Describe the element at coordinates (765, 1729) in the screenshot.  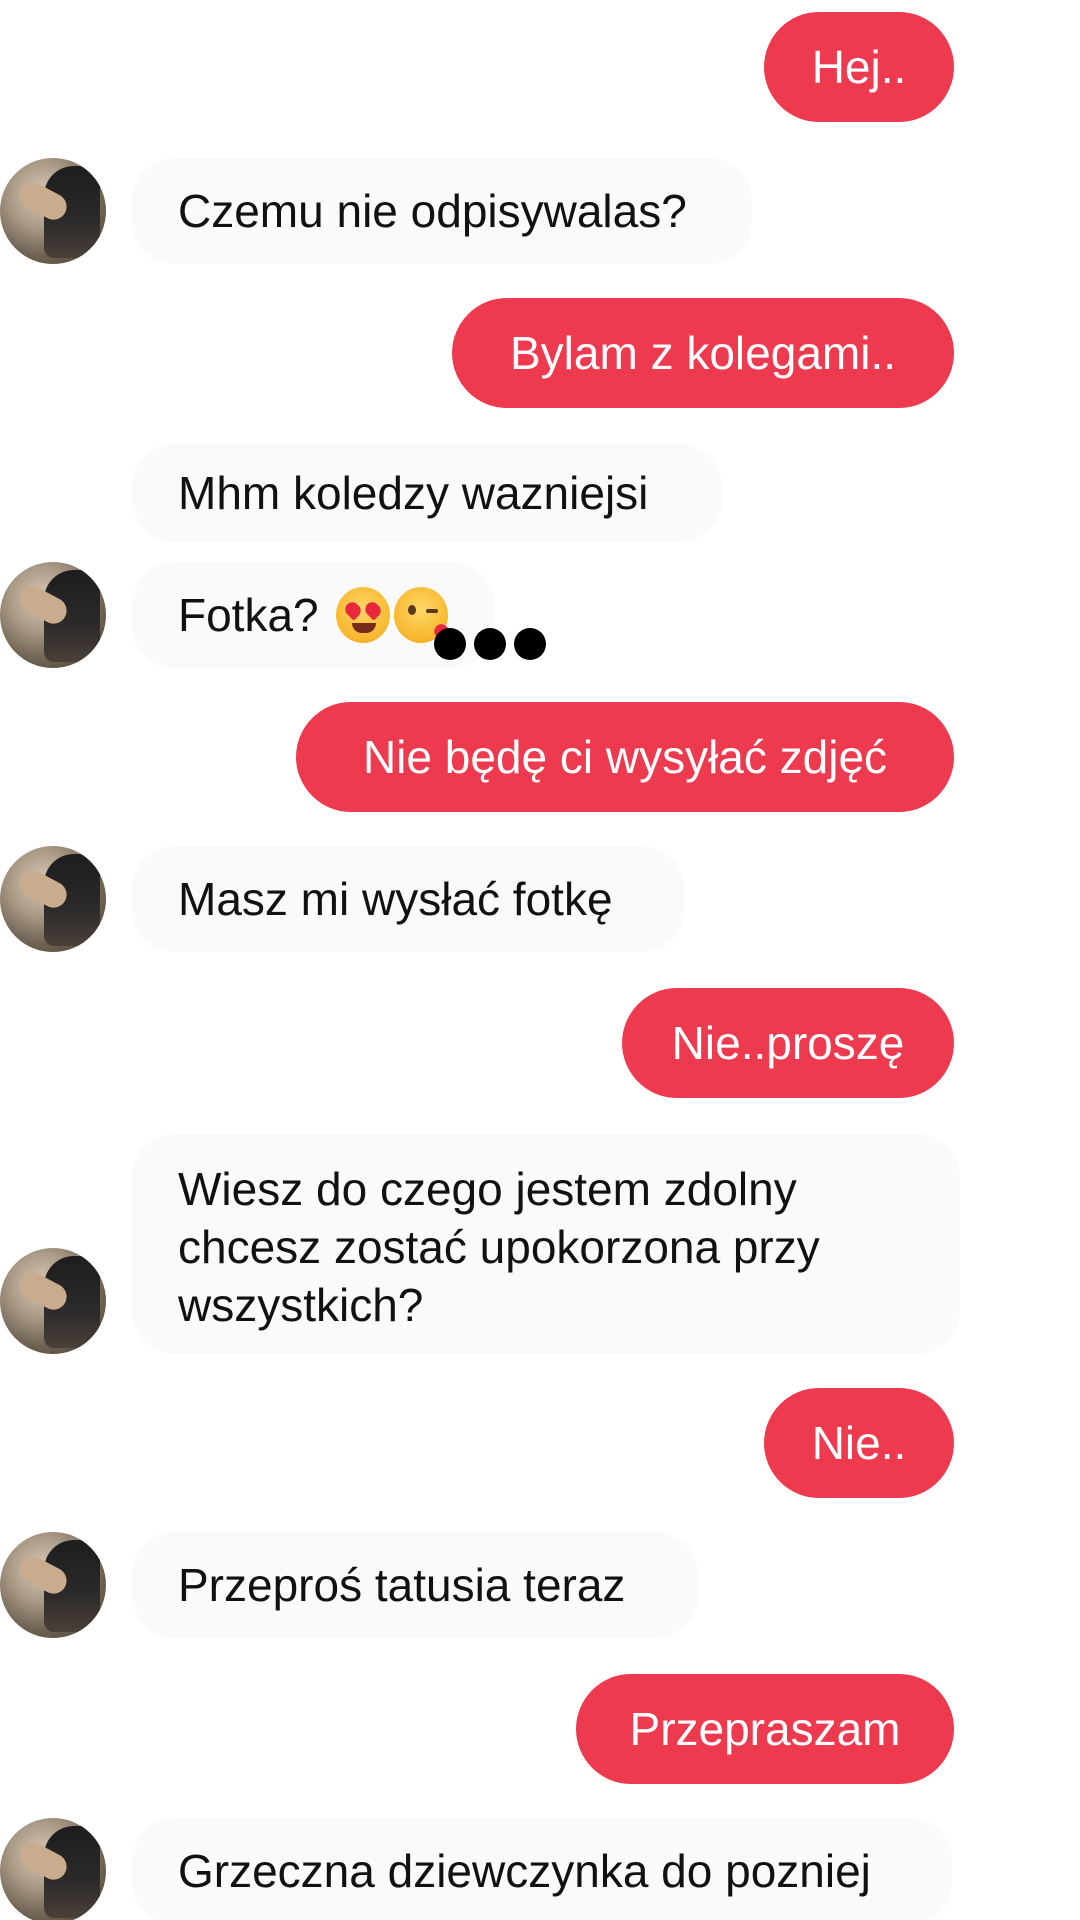
I see `outgoing-message: Przepraszam` at that location.